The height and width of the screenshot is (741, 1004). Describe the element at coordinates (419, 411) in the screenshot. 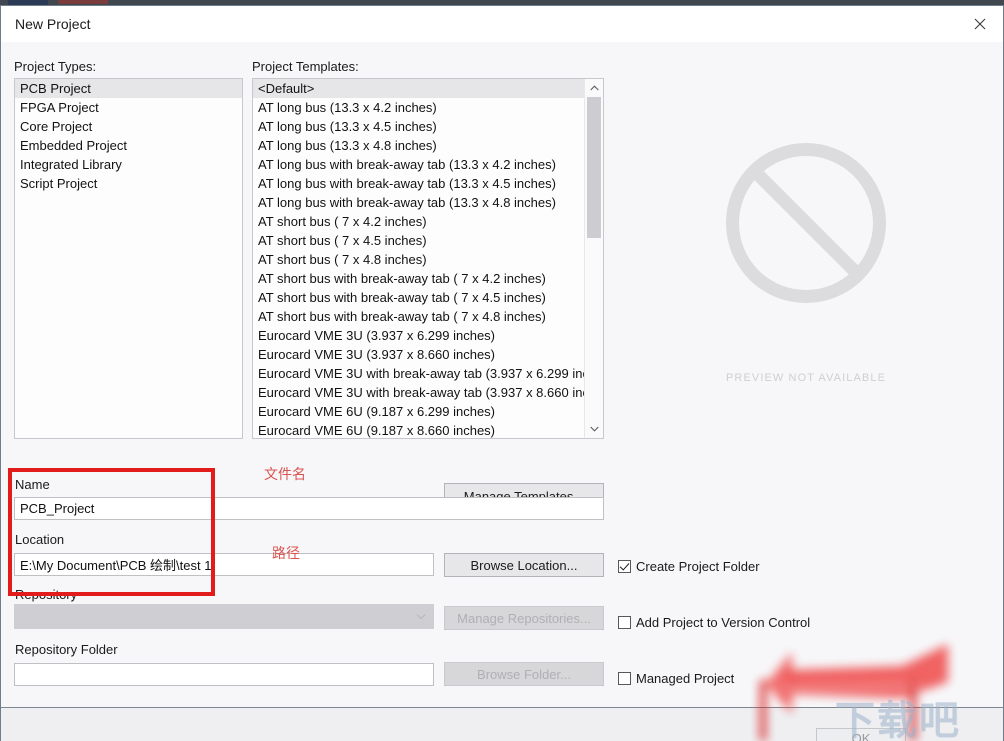

I see `project-template-item: Eurocard VME 6U (9.187 x 6.299 inches)` at that location.